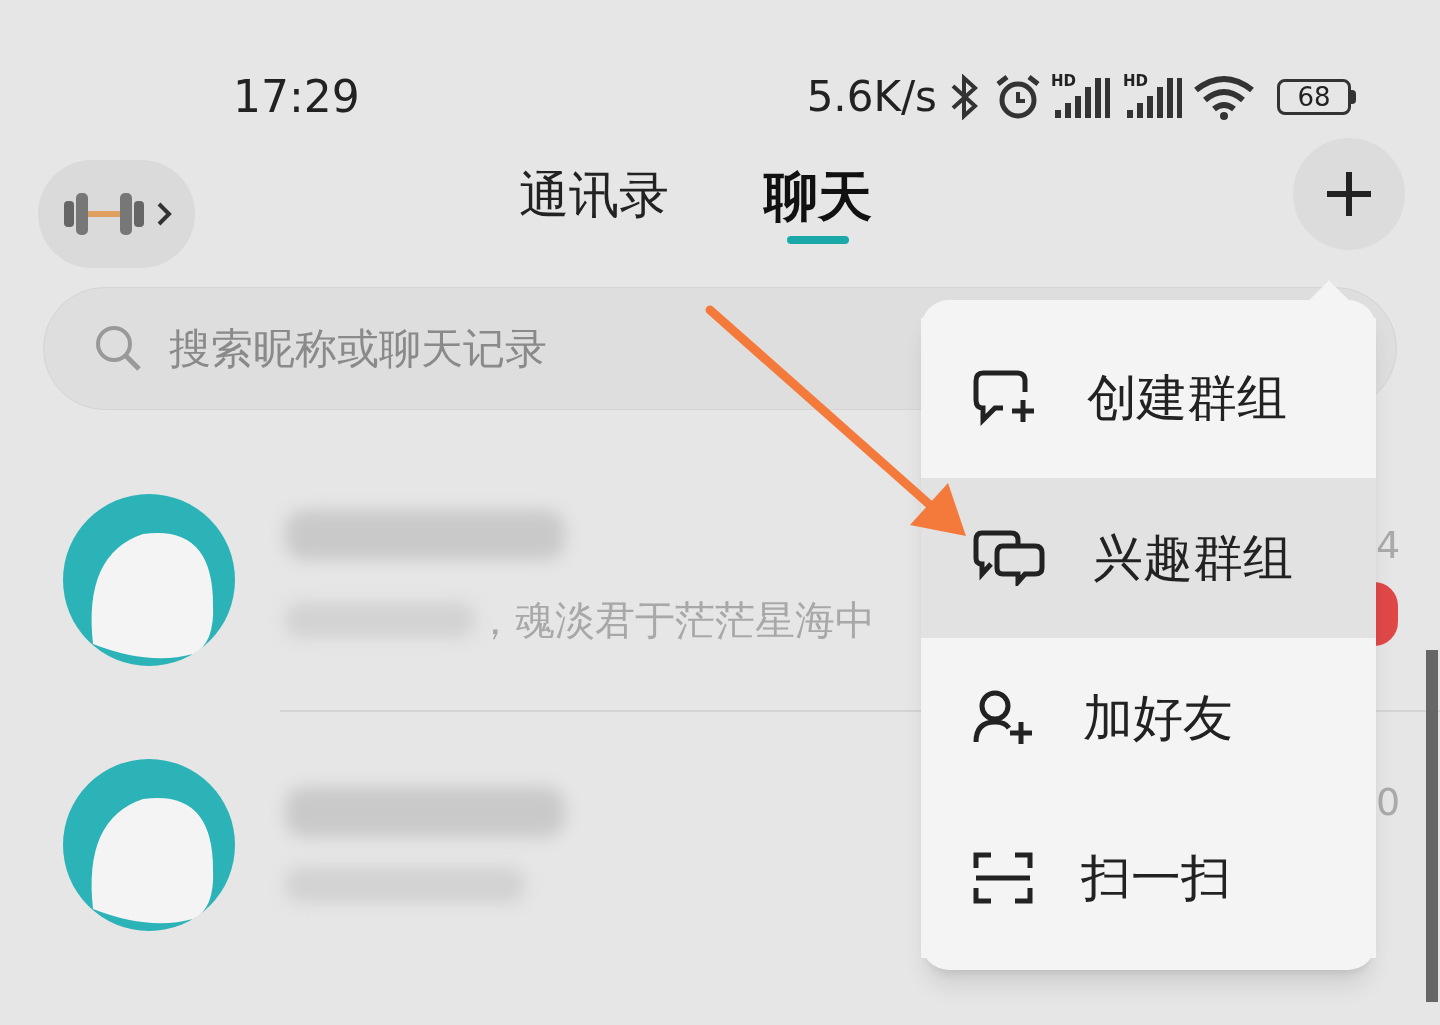 The image size is (1440, 1025). What do you see at coordinates (594, 207) in the screenshot?
I see `tab: 通讯录` at bounding box center [594, 207].